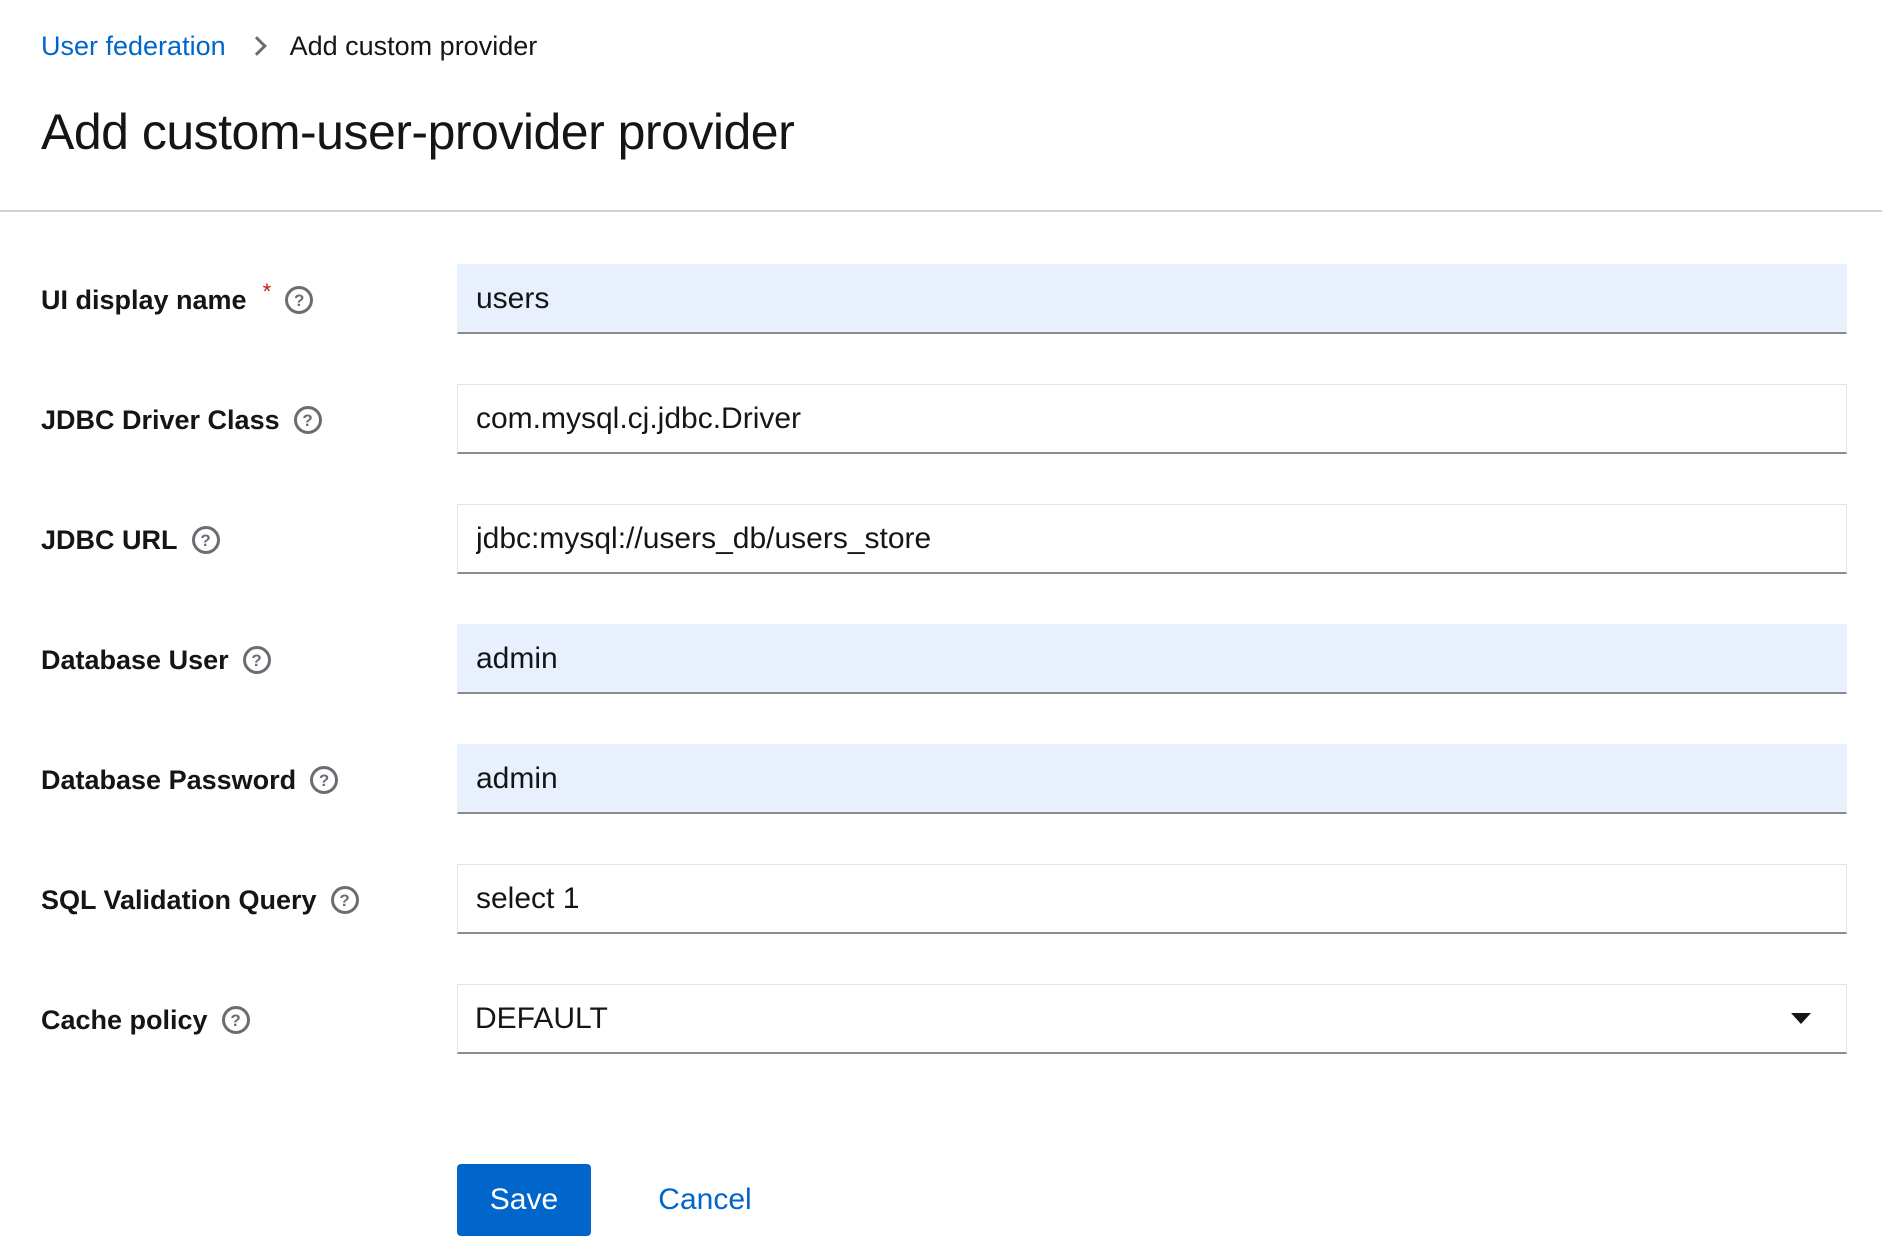 Image resolution: width=1882 pixels, height=1254 pixels. What do you see at coordinates (1152, 299) in the screenshot?
I see `ui-display-name-input` at bounding box center [1152, 299].